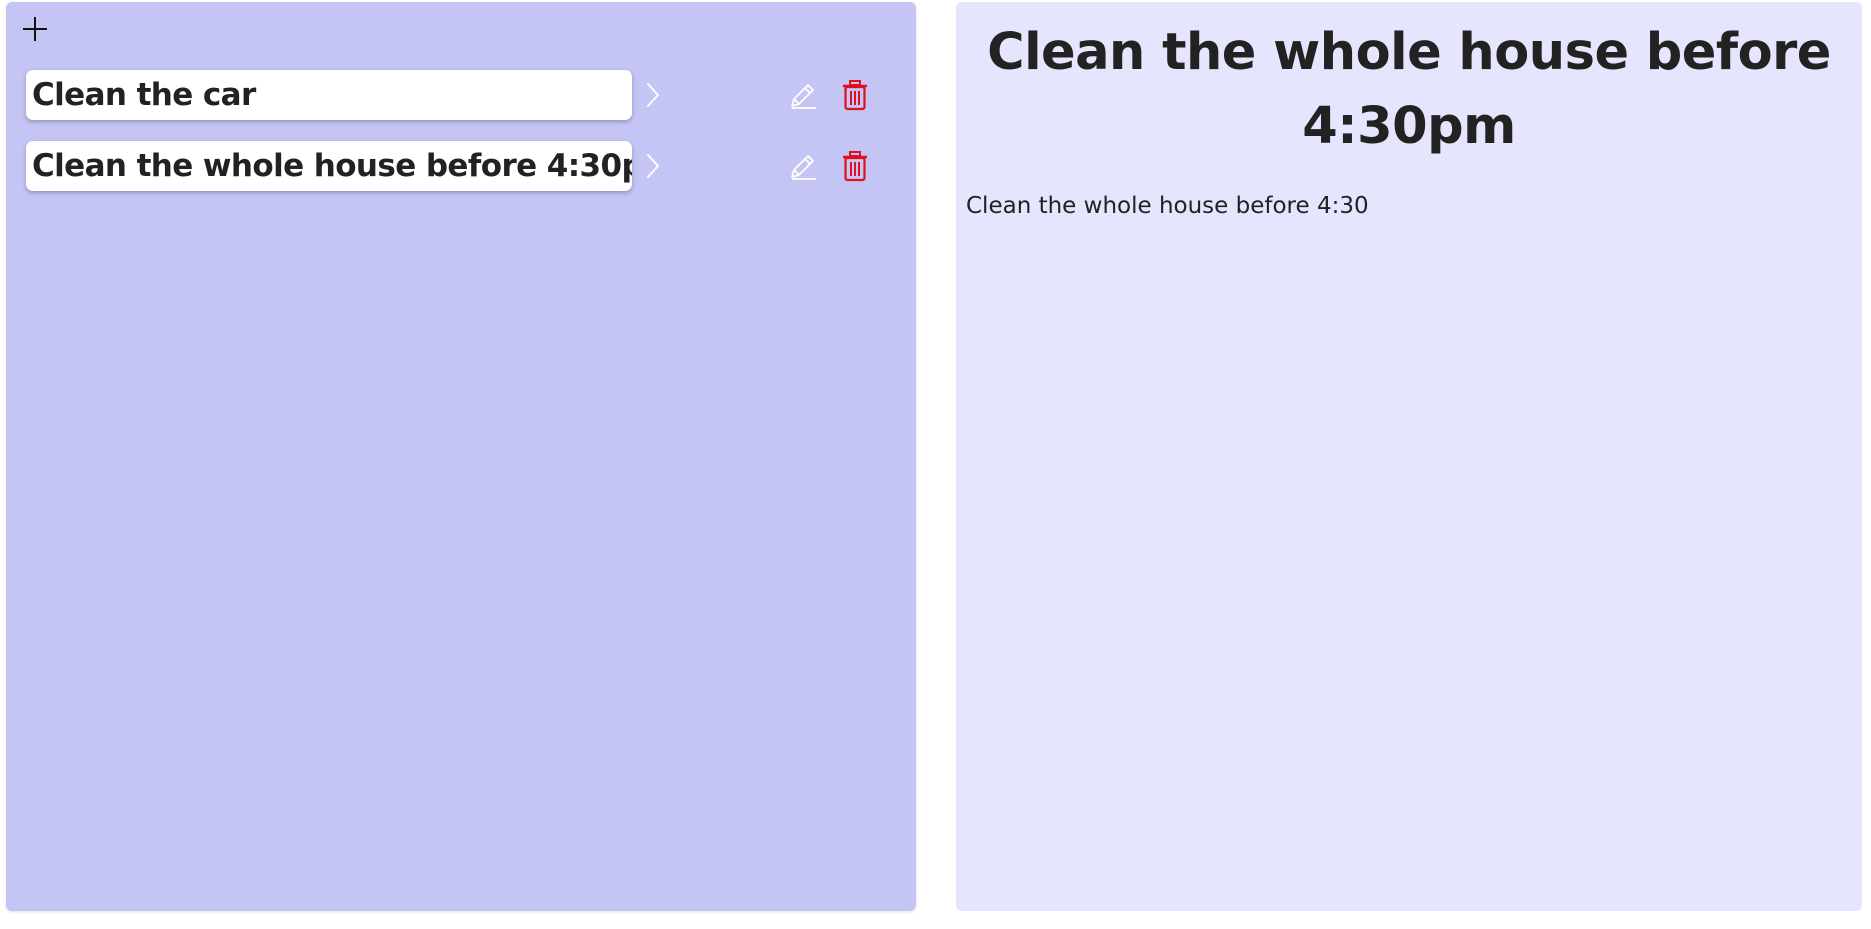 This screenshot has height=929, width=1871. What do you see at coordinates (1167, 206) in the screenshot?
I see `task-detail-description: Clean the whole house before 4:30` at bounding box center [1167, 206].